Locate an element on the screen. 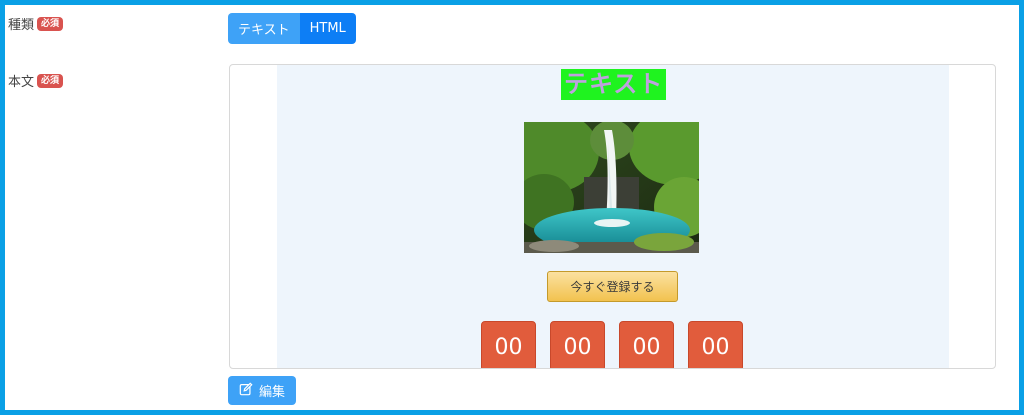 The height and width of the screenshot is (415, 1024). body-label-text: 本文 is located at coordinates (21, 82).